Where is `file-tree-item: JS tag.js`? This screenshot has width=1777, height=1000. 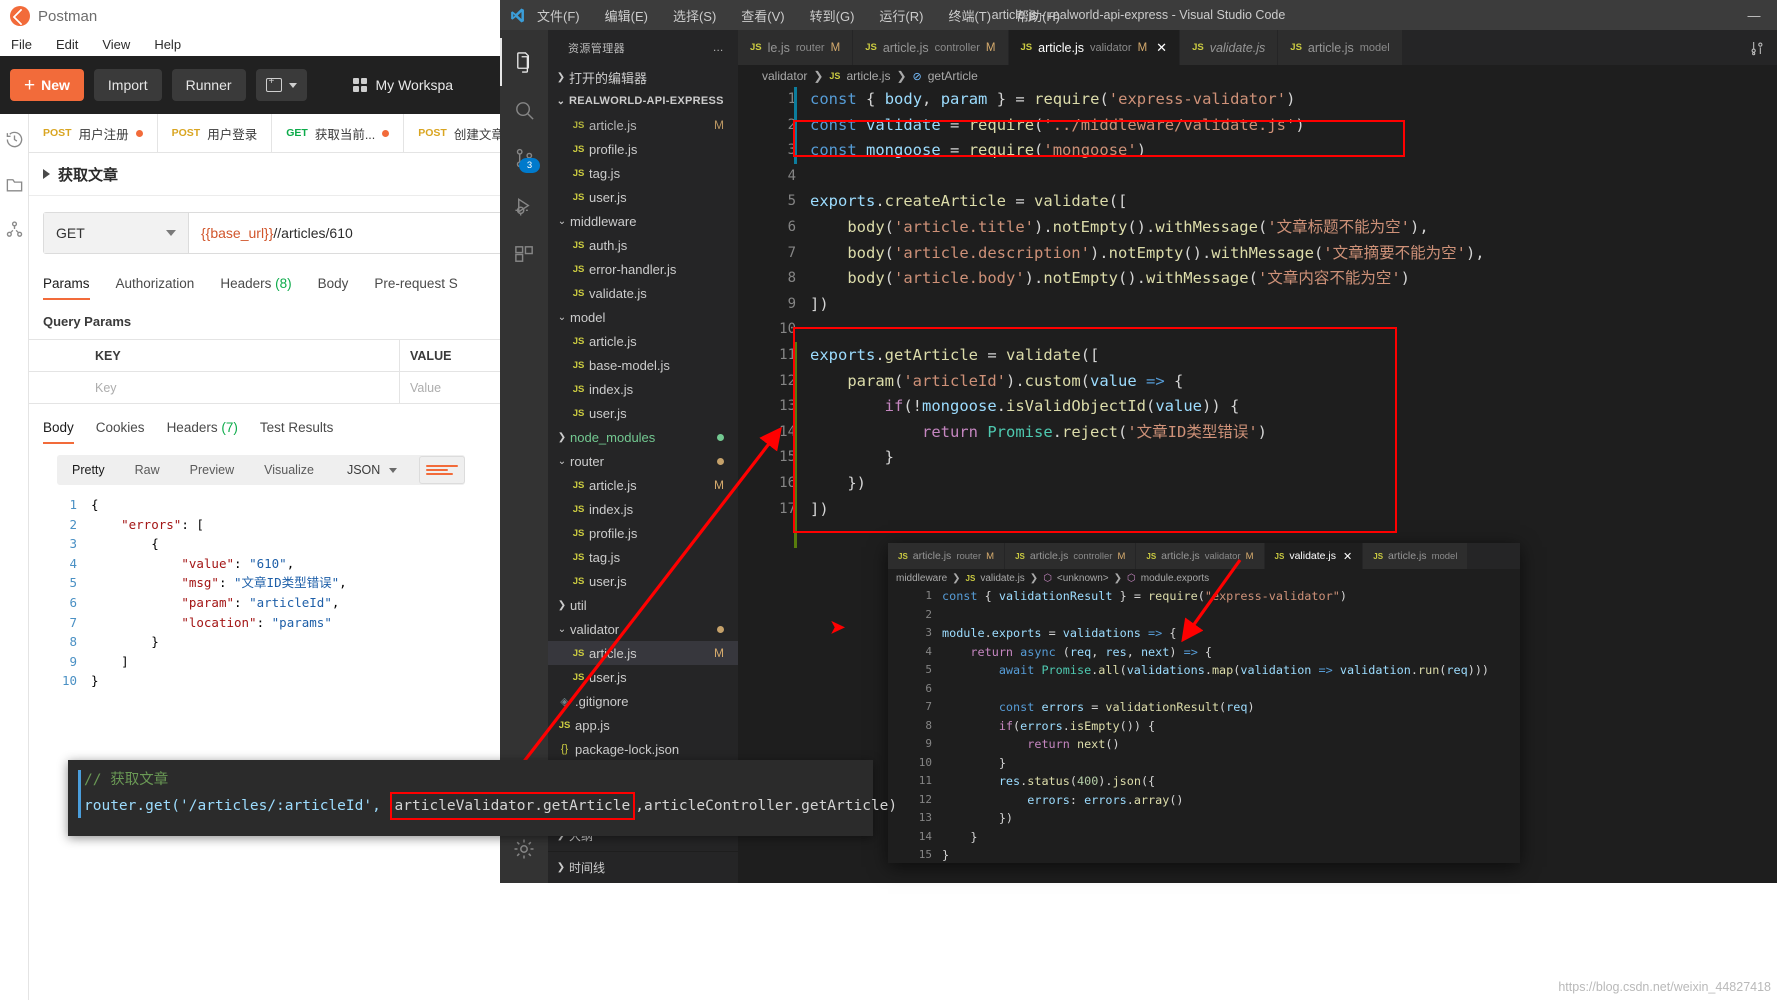 file-tree-item: JS tag.js is located at coordinates (643, 557).